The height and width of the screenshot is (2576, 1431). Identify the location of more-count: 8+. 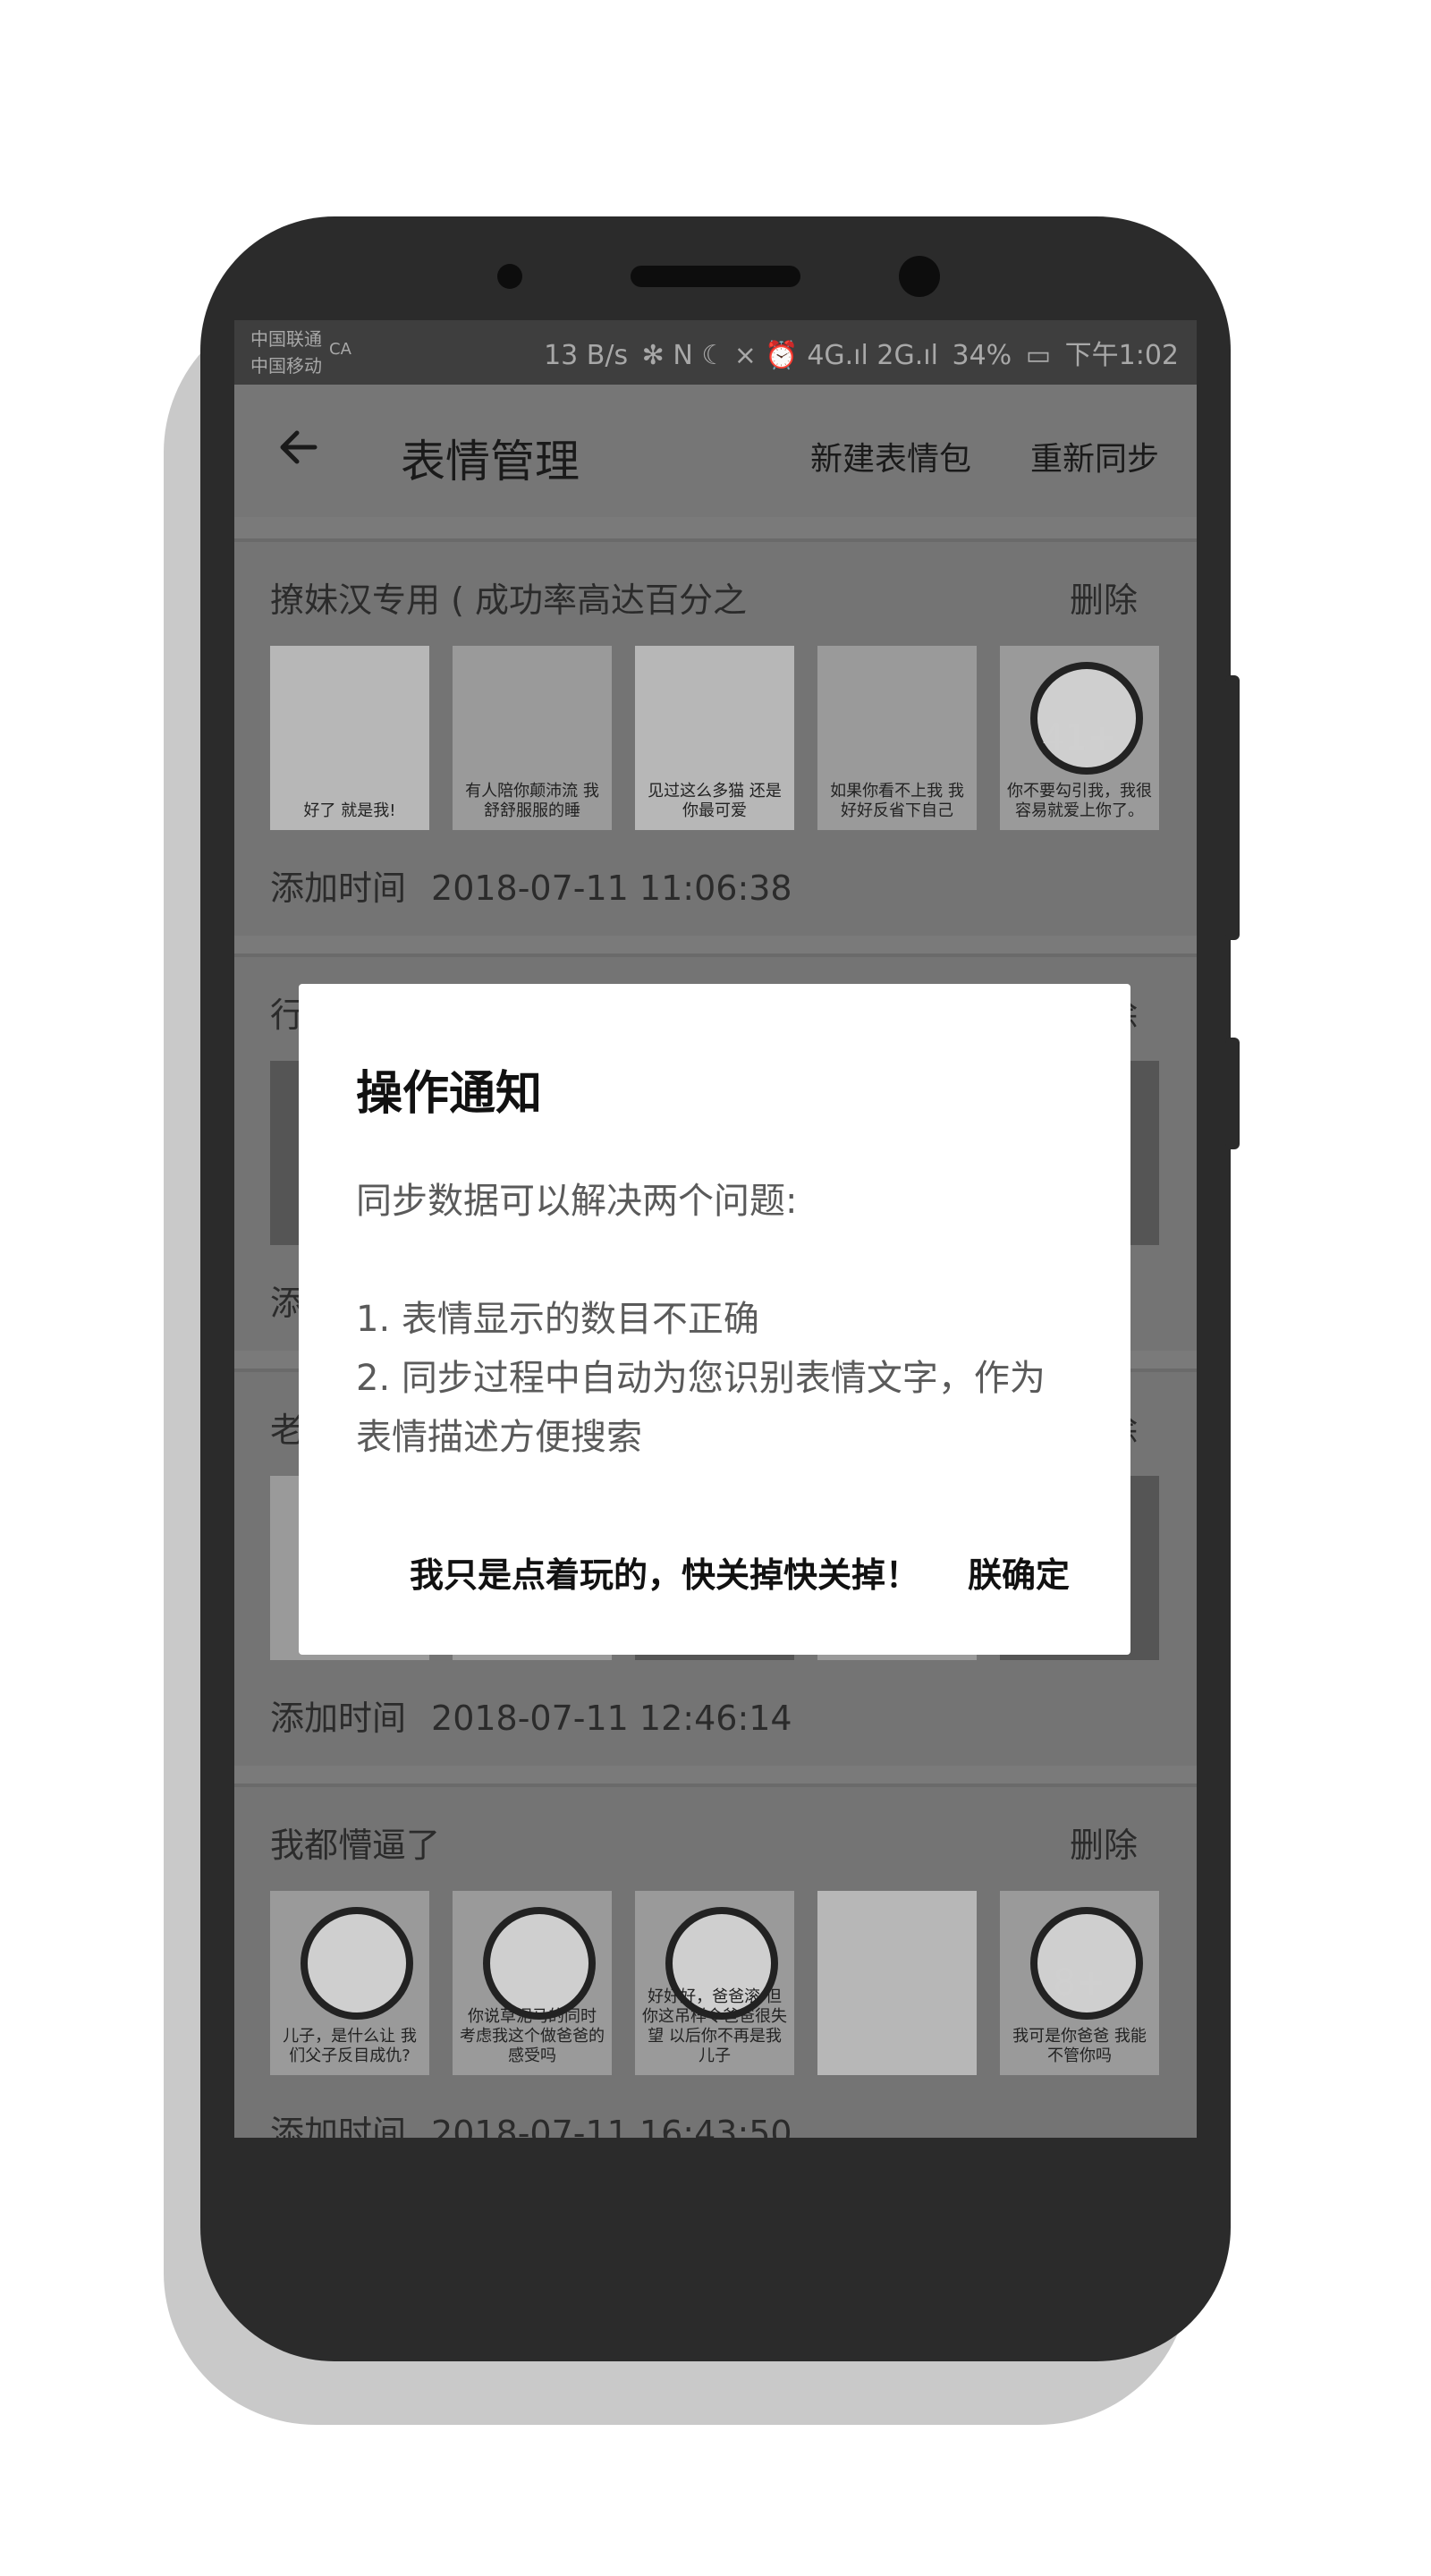
(1080, 1983).